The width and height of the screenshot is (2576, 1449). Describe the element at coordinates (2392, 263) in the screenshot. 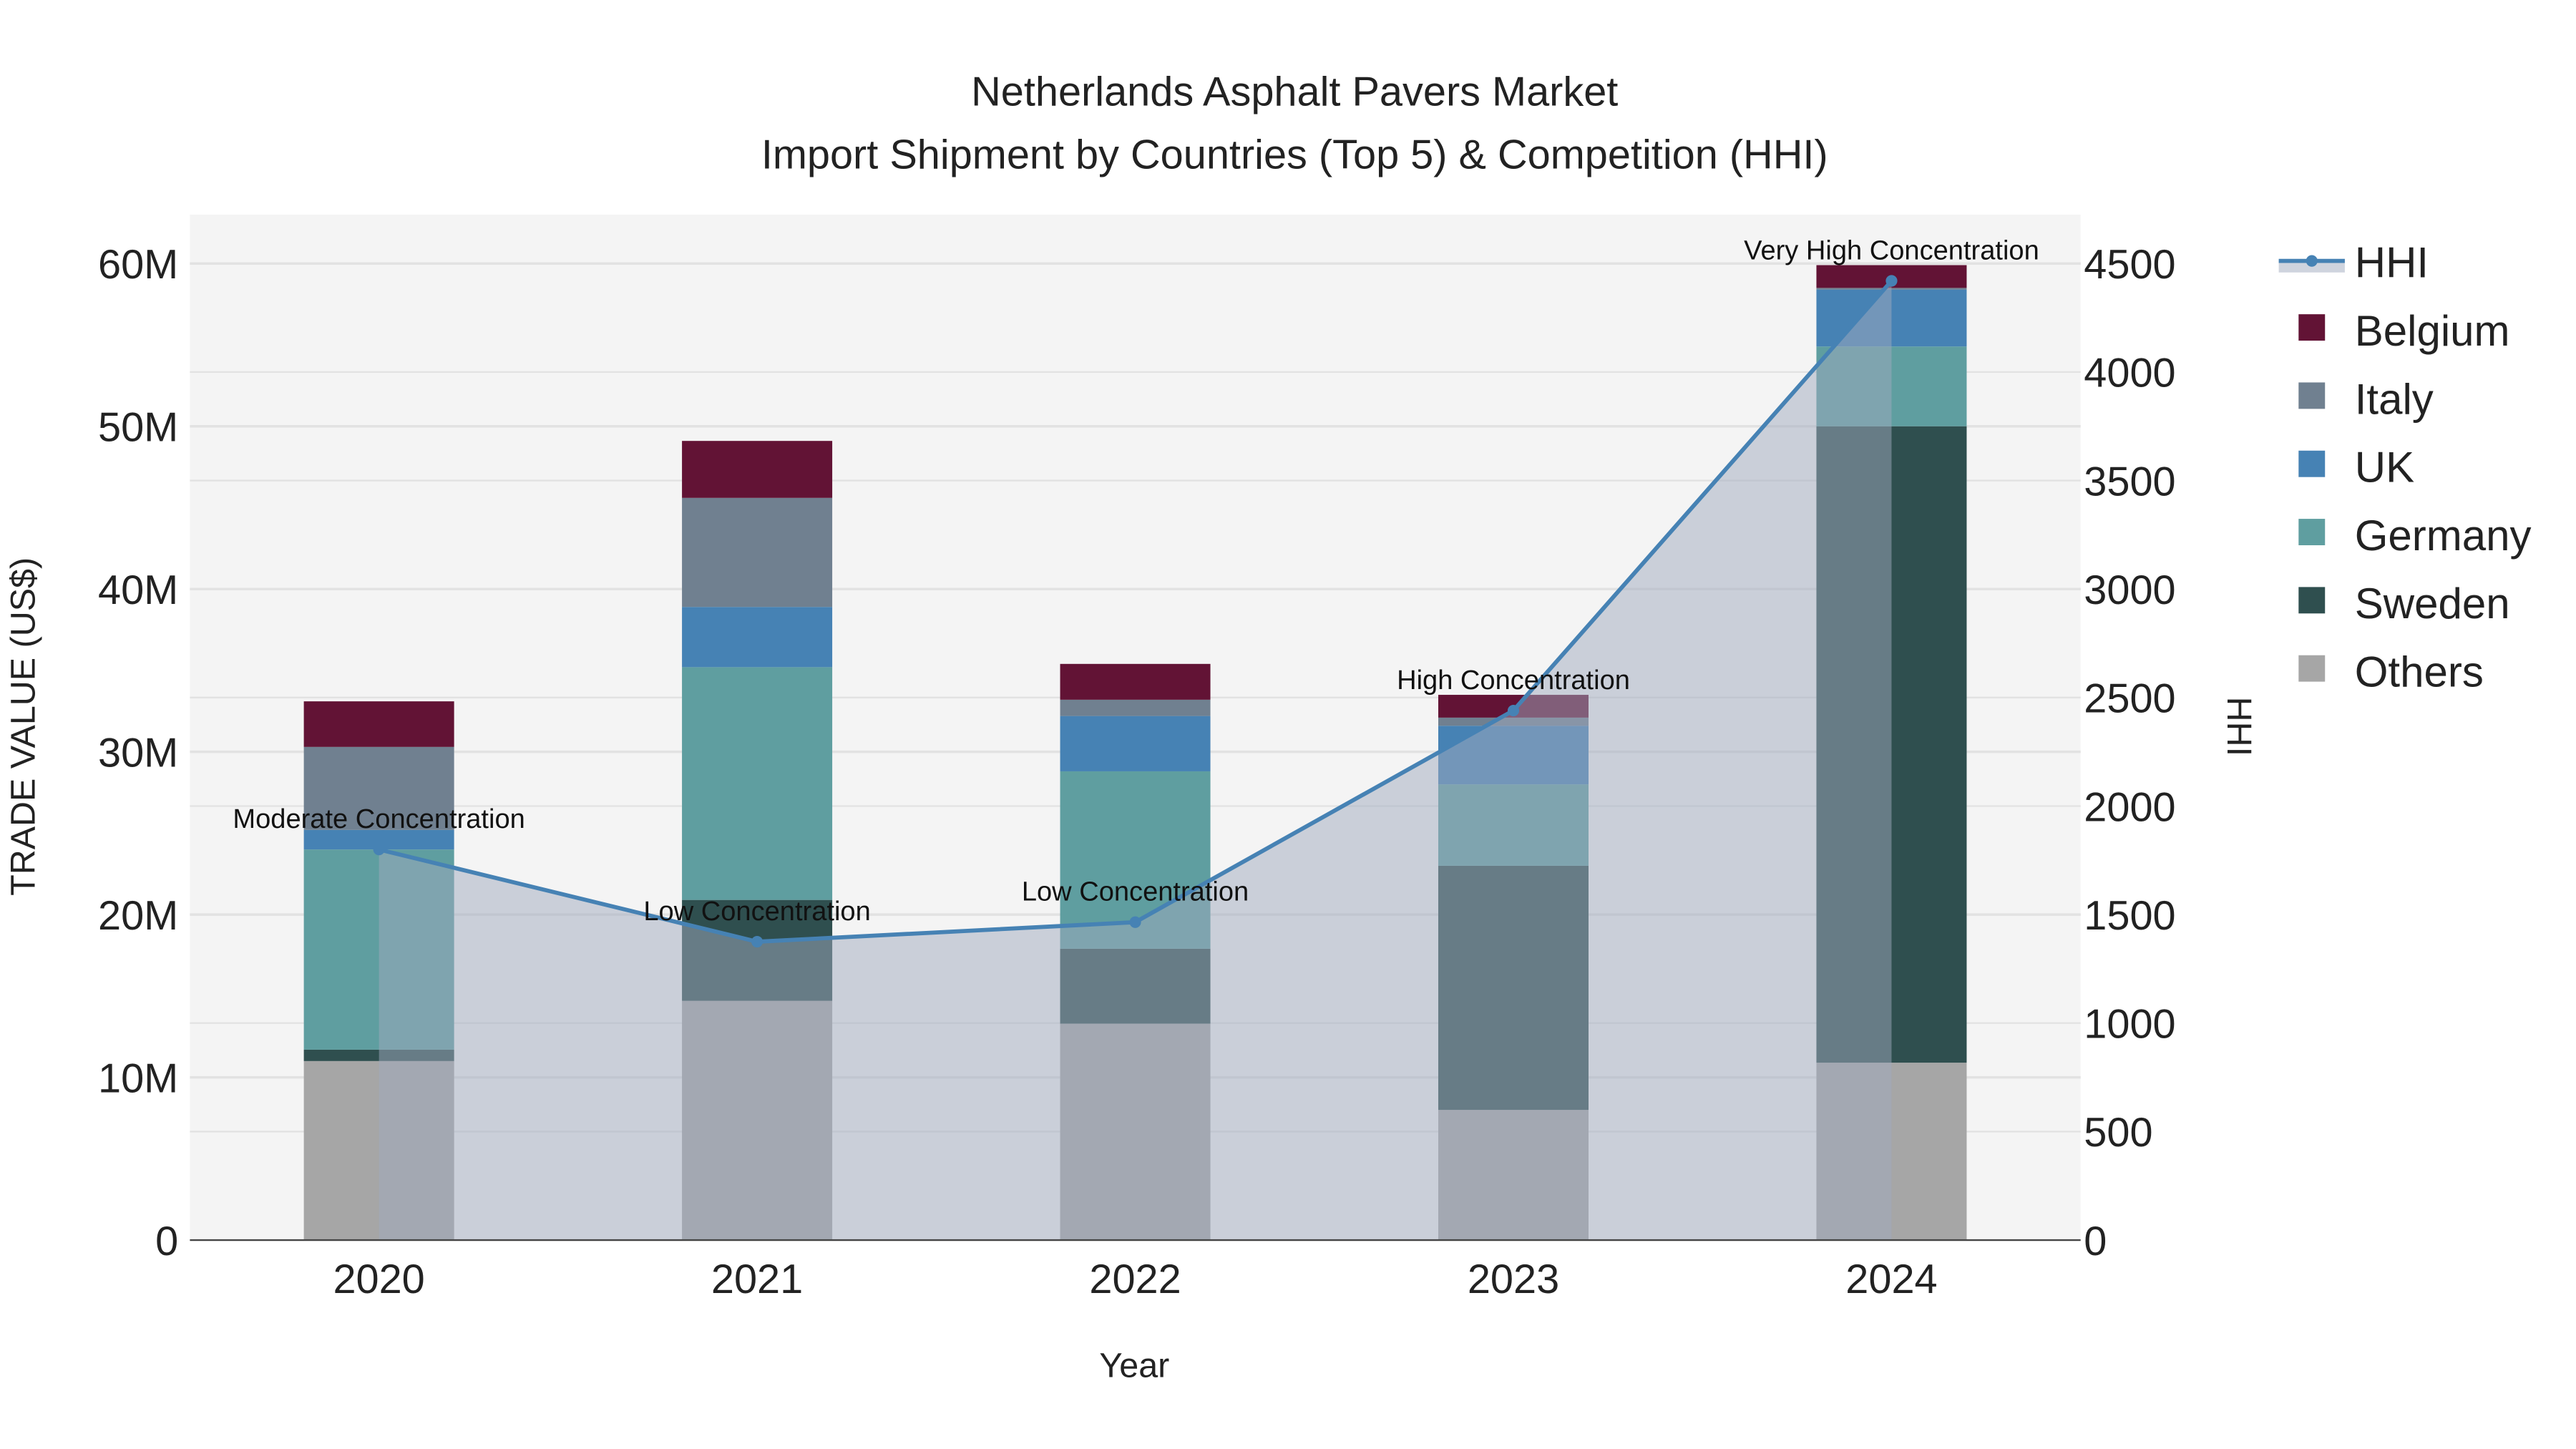

I see `legend-label: HHI` at that location.